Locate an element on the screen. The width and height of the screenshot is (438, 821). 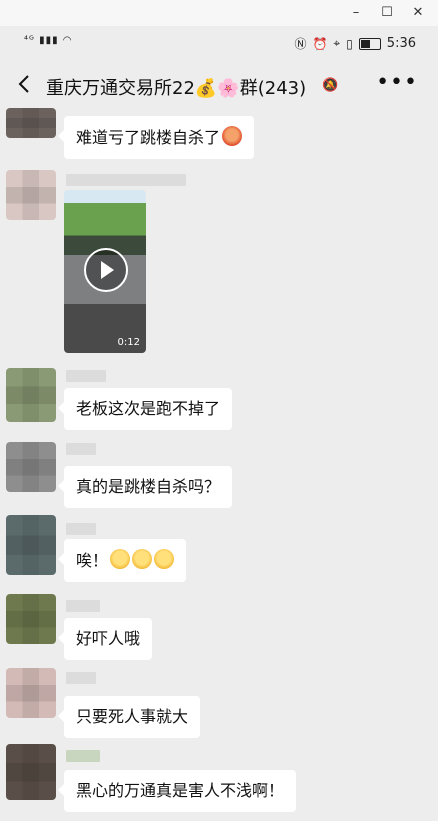
minimize-button: – is located at coordinates (356, 13).